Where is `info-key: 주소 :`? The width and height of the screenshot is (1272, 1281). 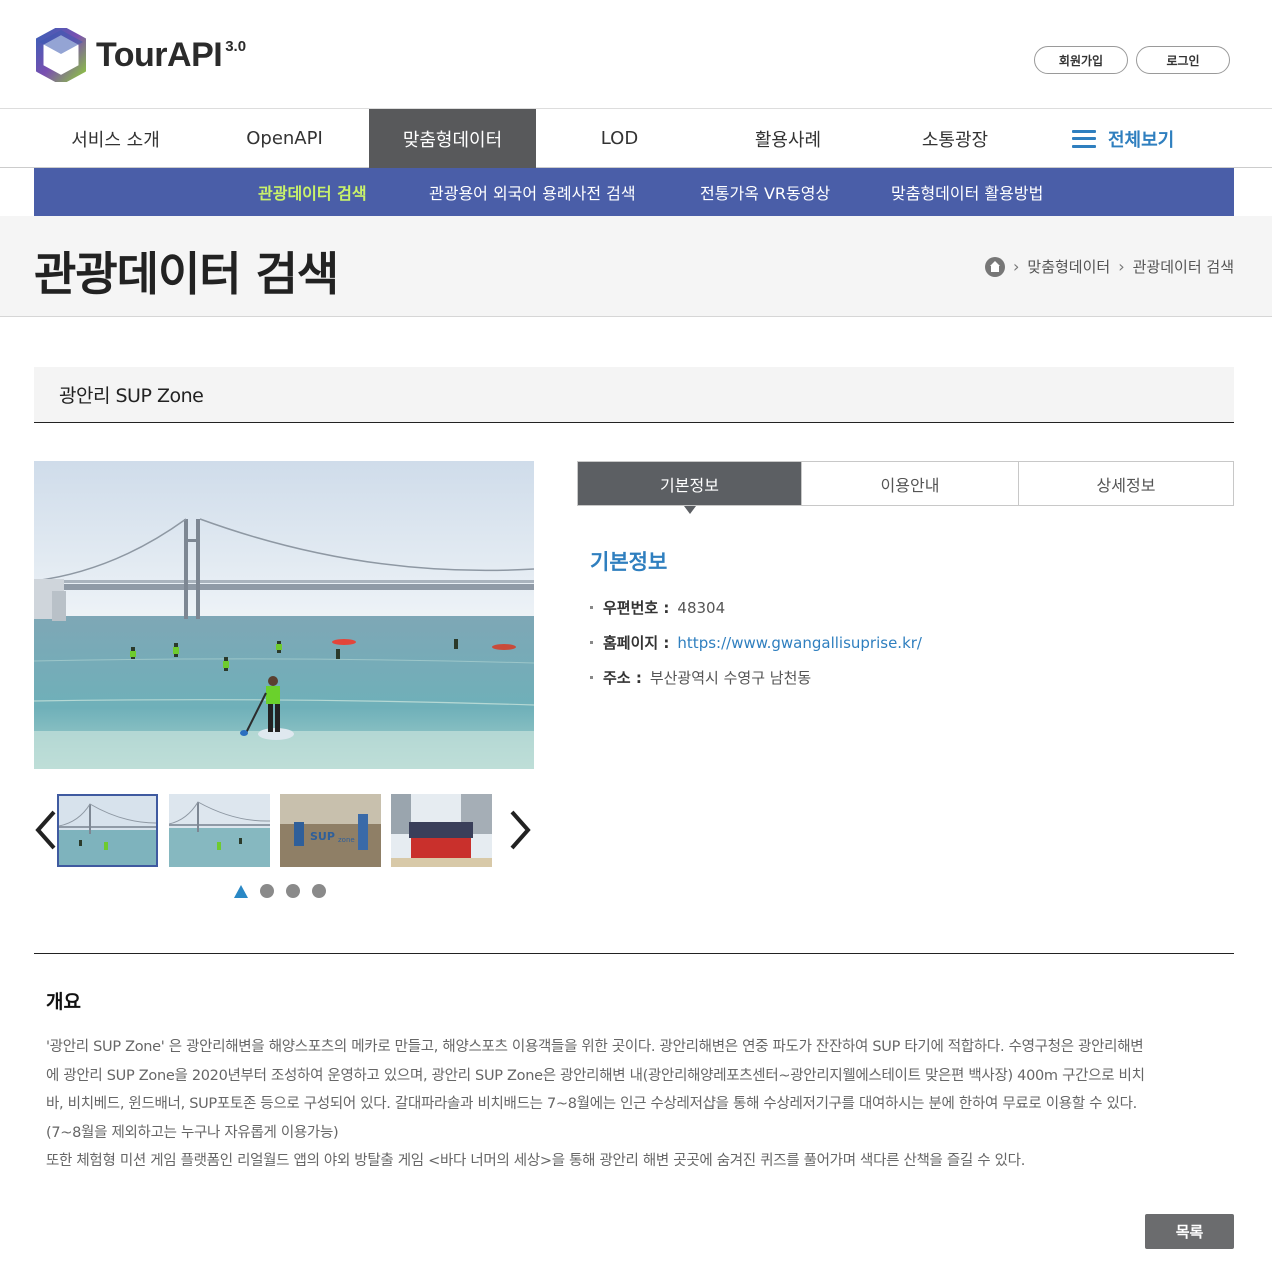 info-key: 주소 : is located at coordinates (622, 678).